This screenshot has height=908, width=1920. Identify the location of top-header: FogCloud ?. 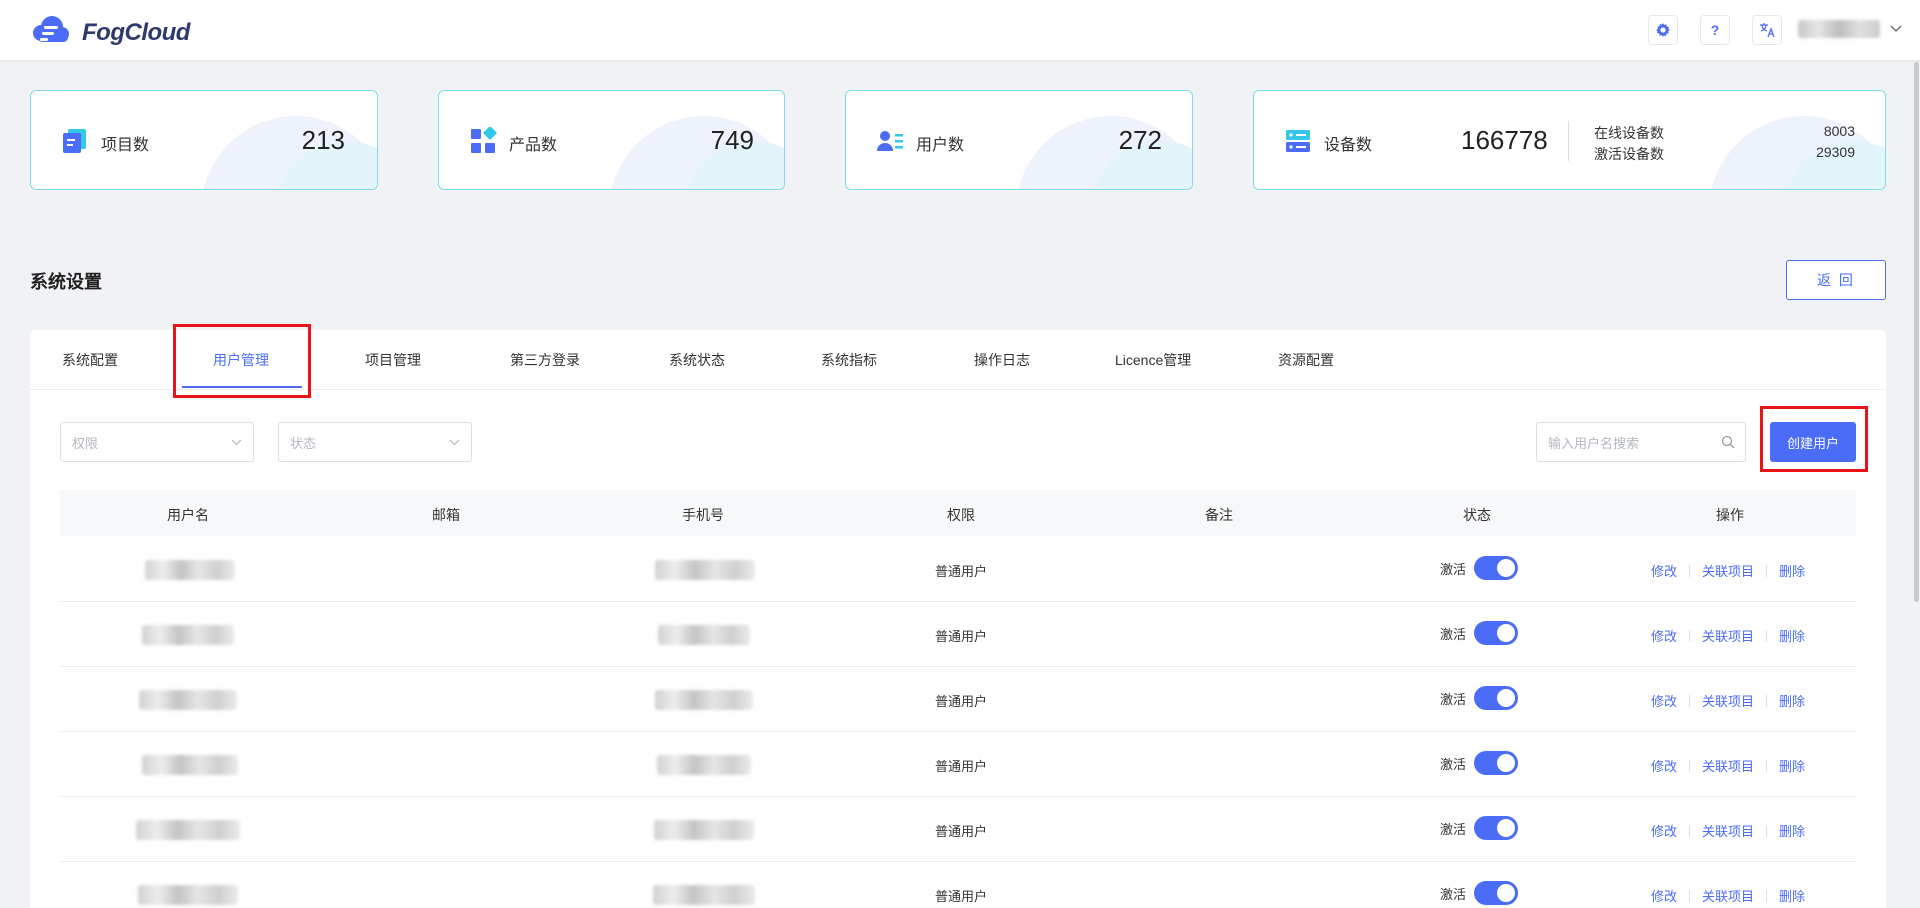
(960, 30).